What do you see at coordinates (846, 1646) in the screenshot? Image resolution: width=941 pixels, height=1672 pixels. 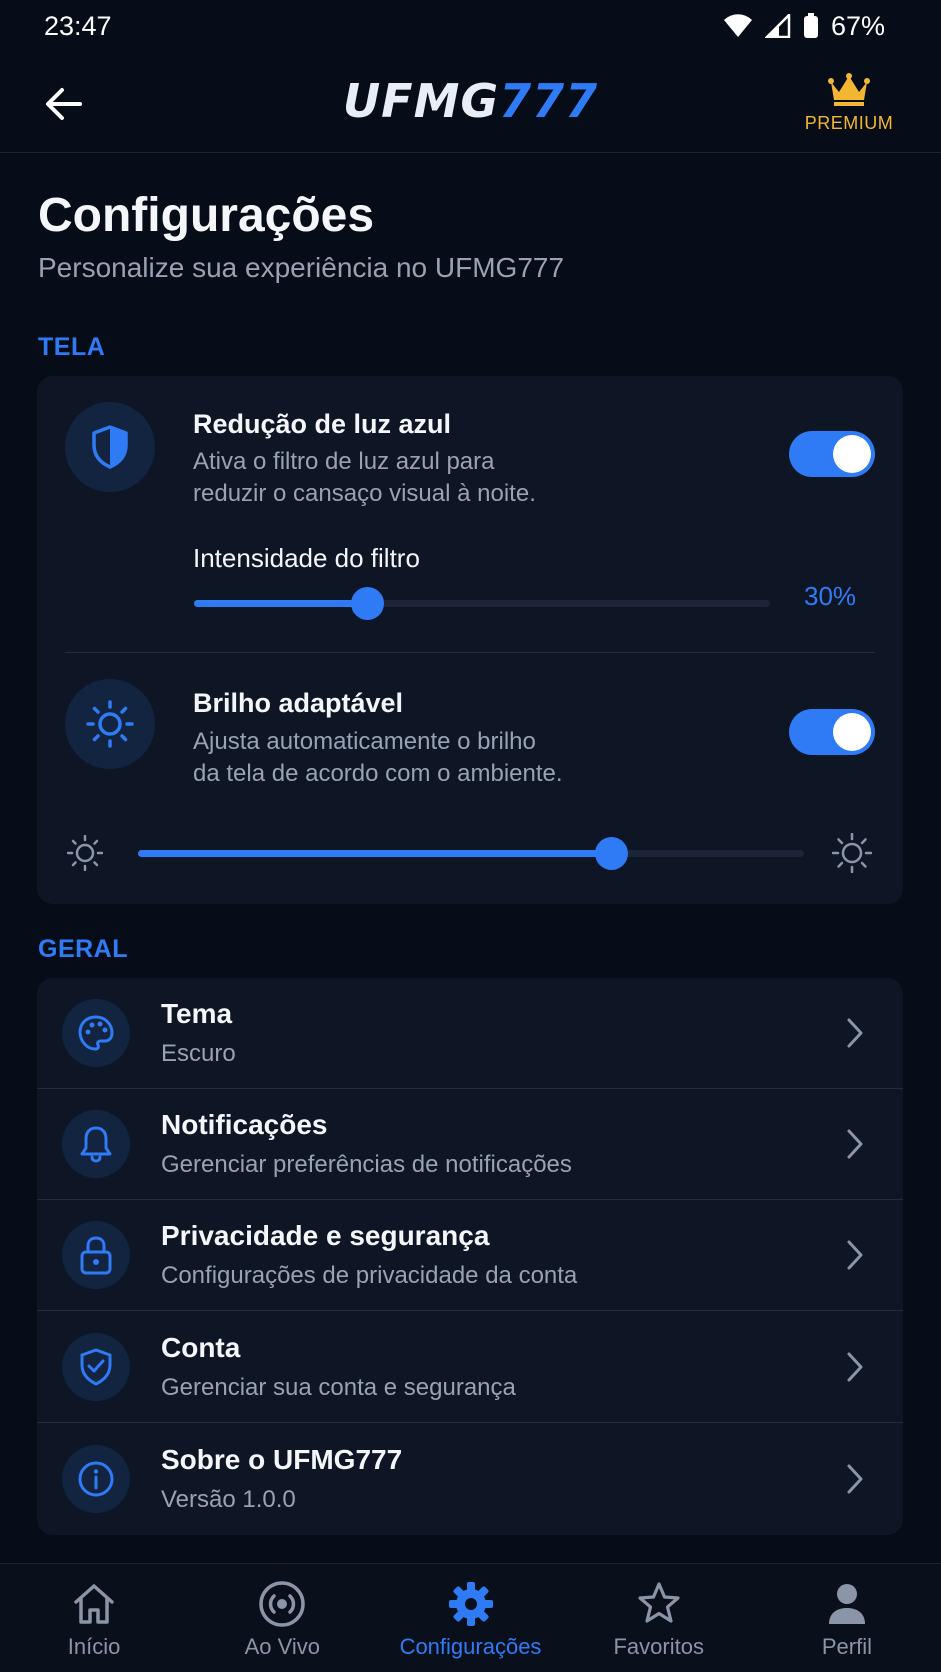 I see `nav-label-profile: Perfil` at bounding box center [846, 1646].